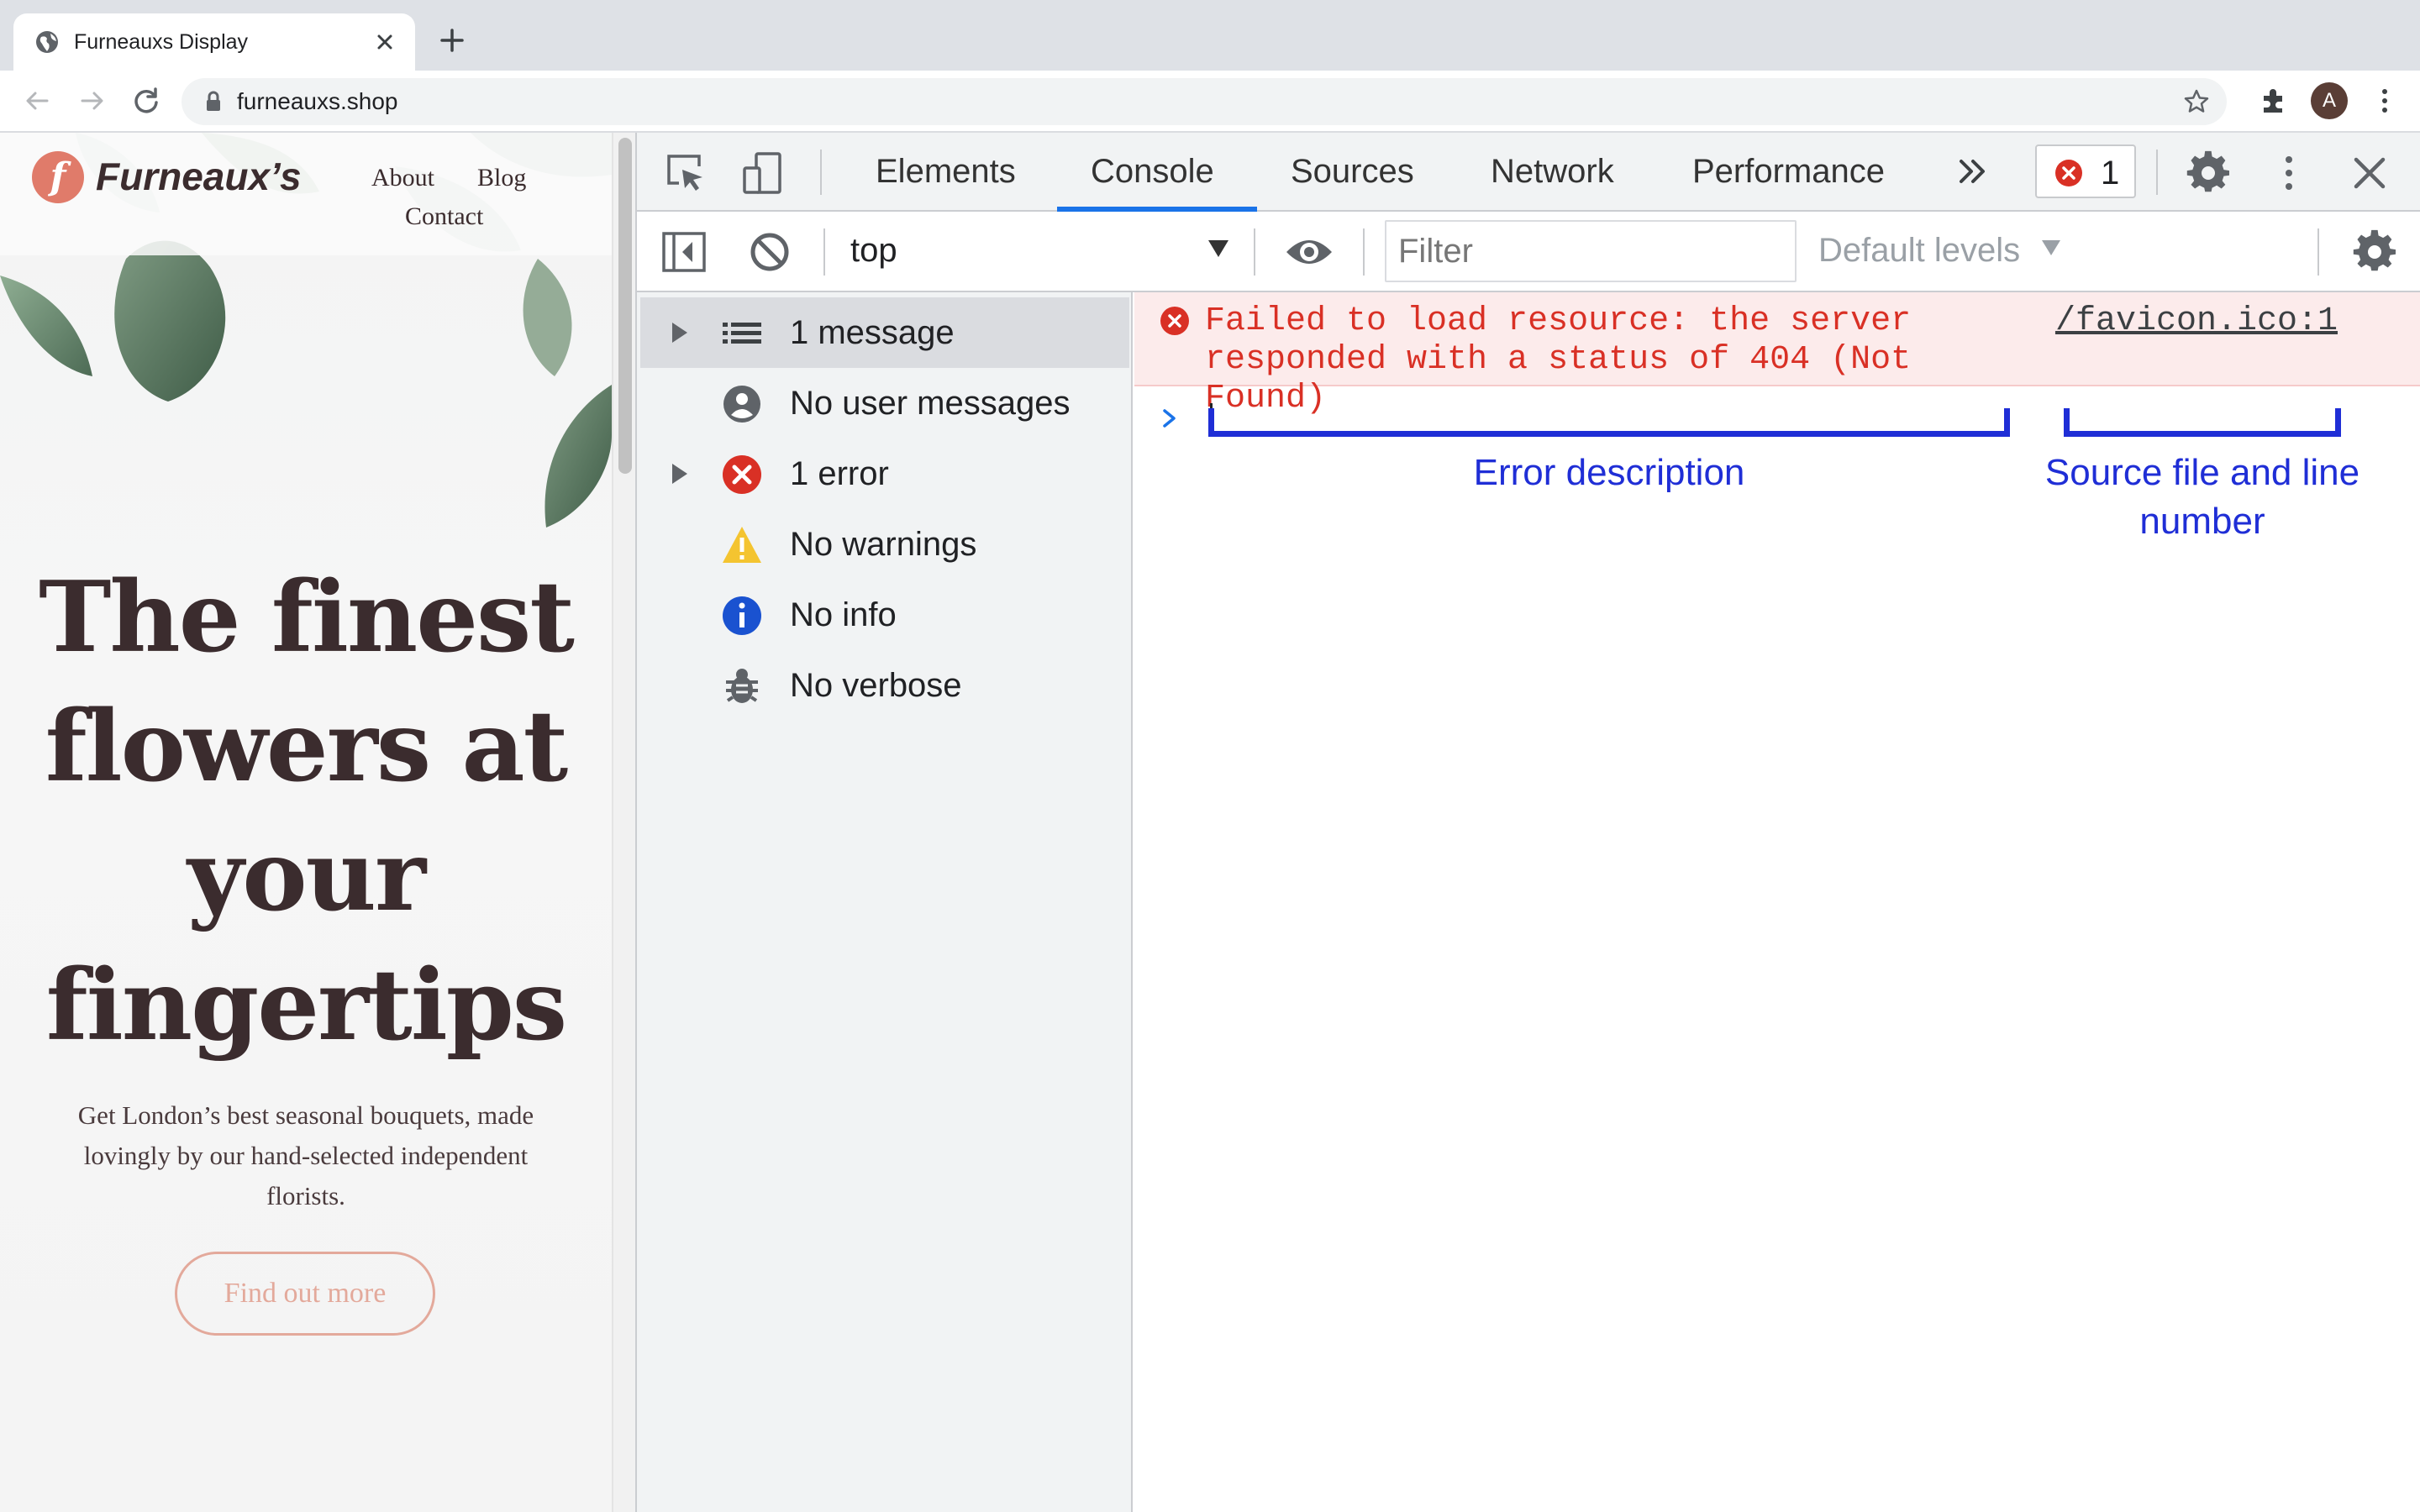 The height and width of the screenshot is (1512, 2420). What do you see at coordinates (873, 250) in the screenshot?
I see `context-selector: top` at bounding box center [873, 250].